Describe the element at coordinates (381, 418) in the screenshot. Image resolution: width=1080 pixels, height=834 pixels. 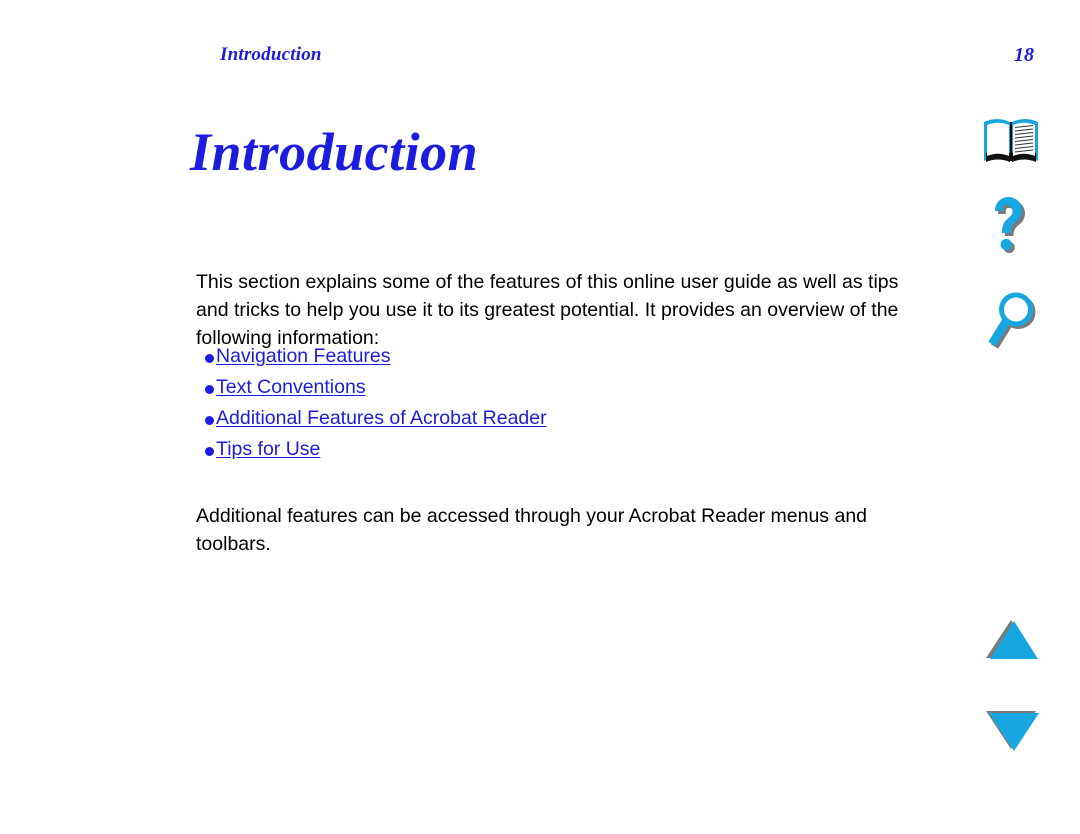
I see `link-additional-features-of-acrobat-reader: Additional Features of Acrobat Reader` at that location.